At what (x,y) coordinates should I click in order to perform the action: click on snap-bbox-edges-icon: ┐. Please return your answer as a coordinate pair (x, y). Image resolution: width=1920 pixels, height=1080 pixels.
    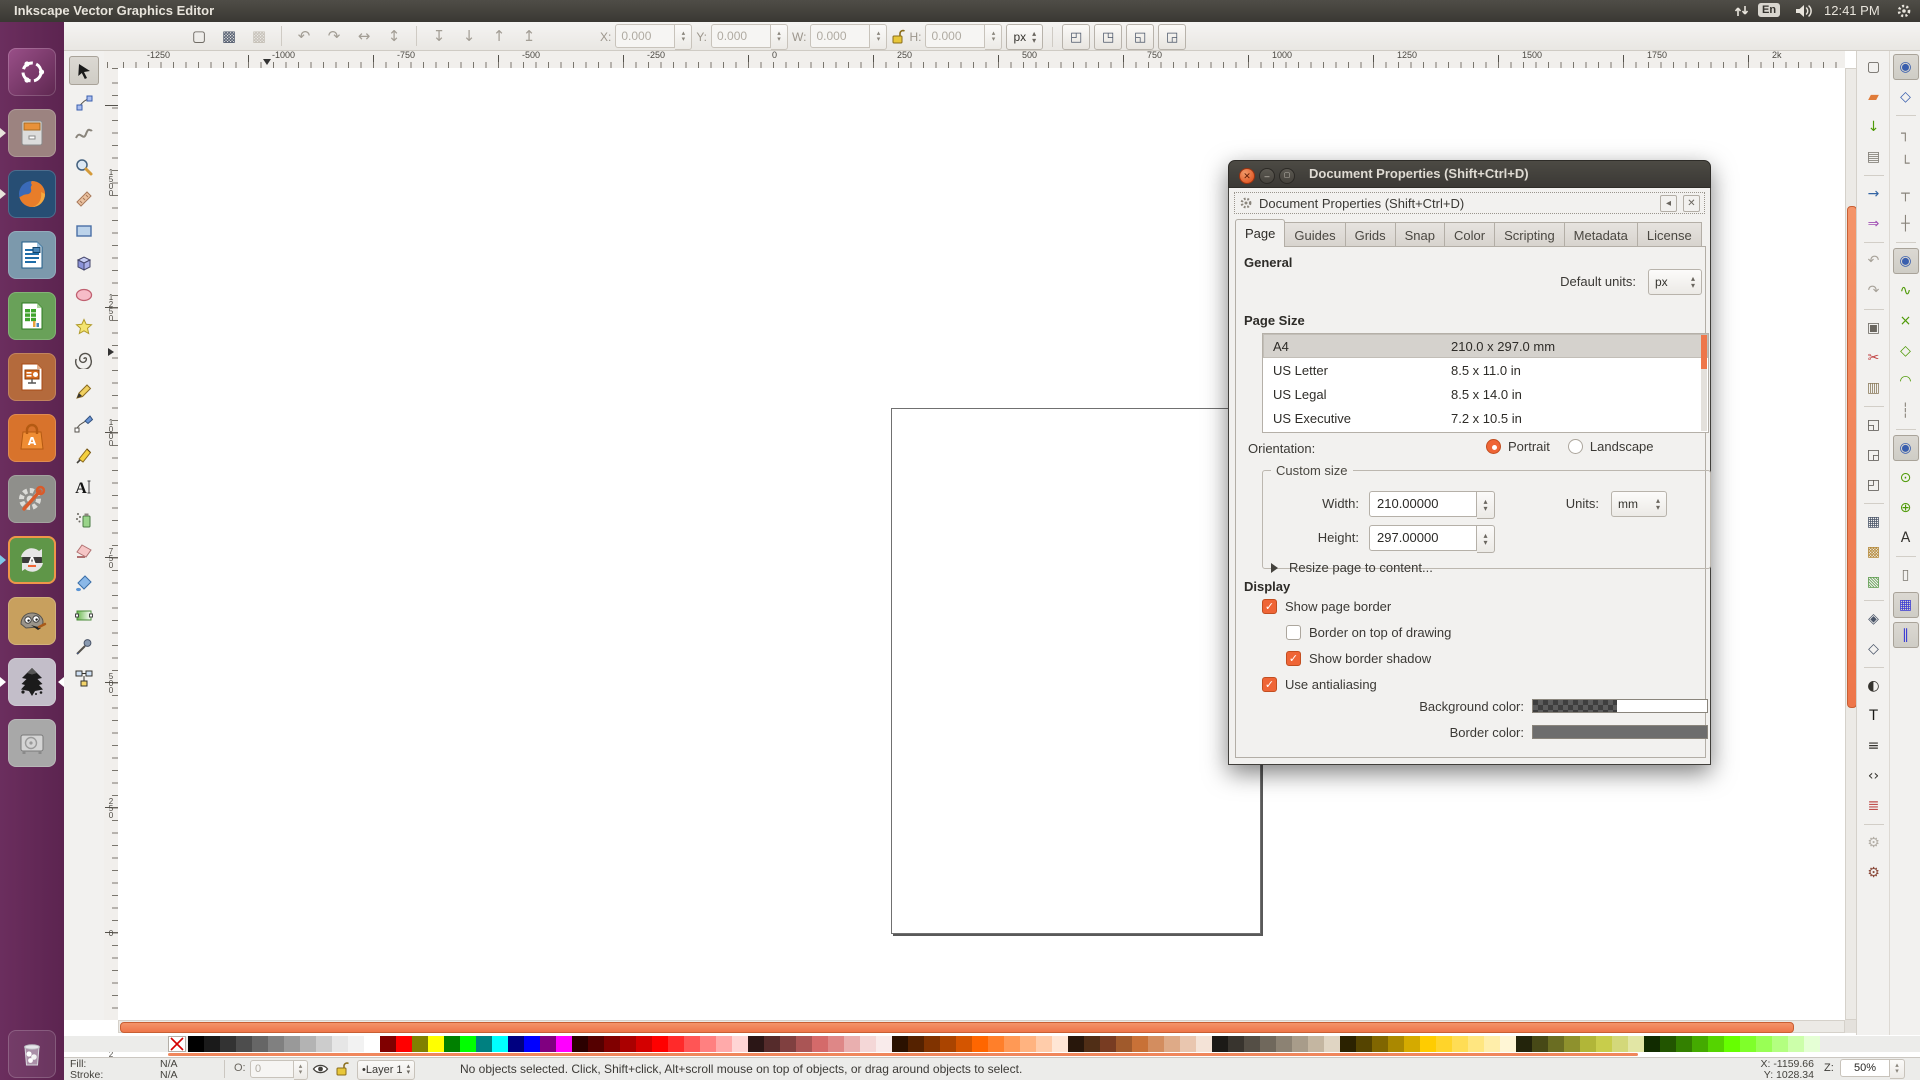
    Looking at the image, I should click on (1906, 134).